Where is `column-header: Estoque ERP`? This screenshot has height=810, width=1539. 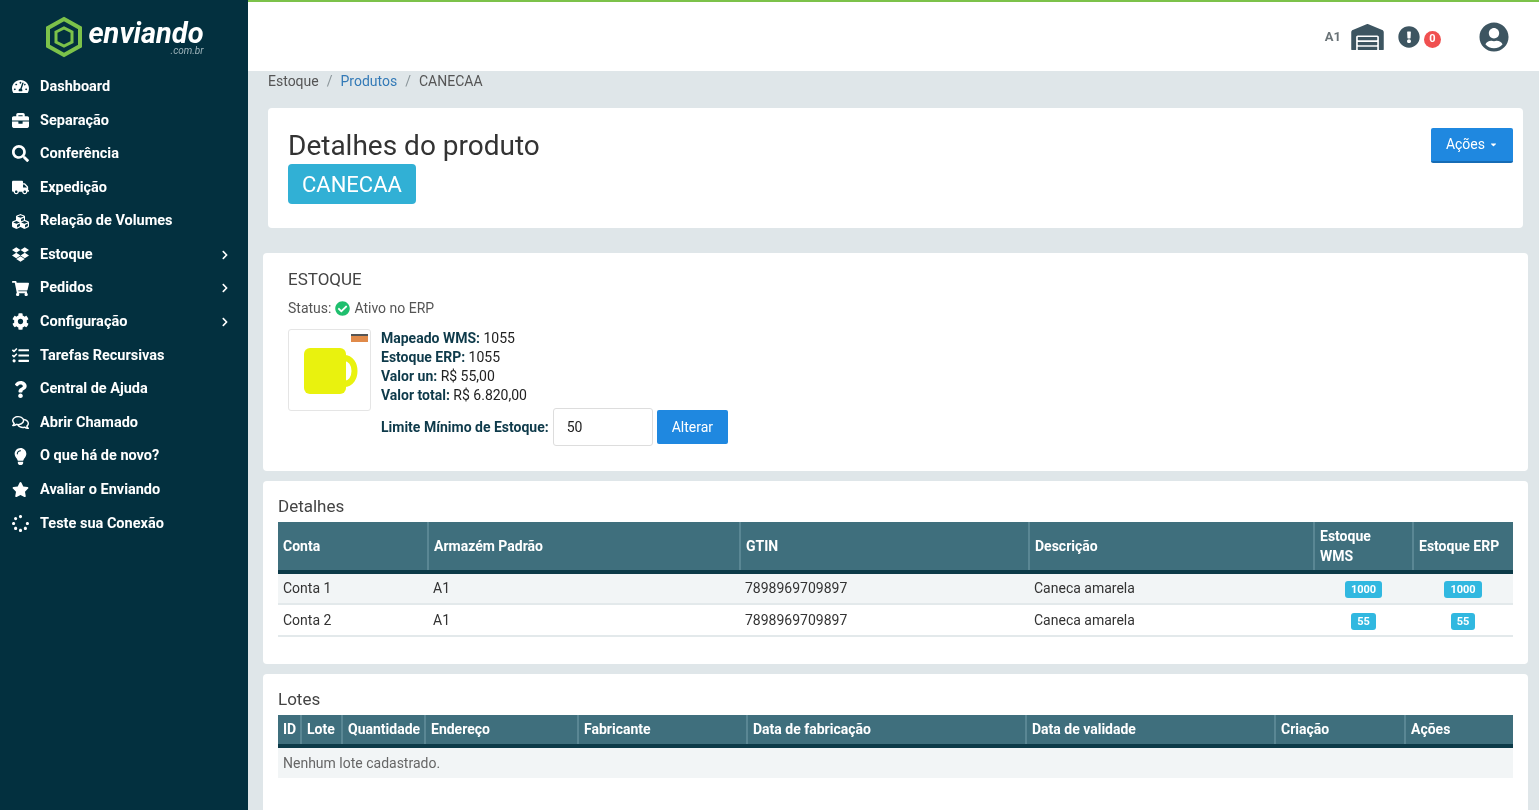 column-header: Estoque ERP is located at coordinates (1463, 547).